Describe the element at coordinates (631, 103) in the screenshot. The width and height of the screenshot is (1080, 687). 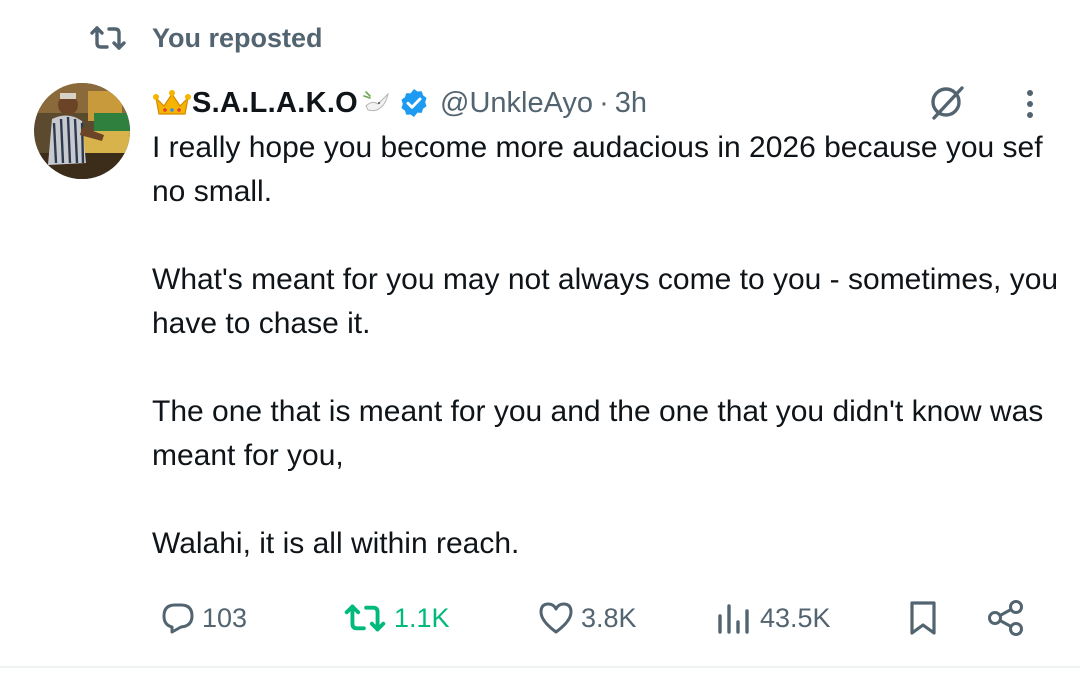
I see `post-time: 3h` at that location.